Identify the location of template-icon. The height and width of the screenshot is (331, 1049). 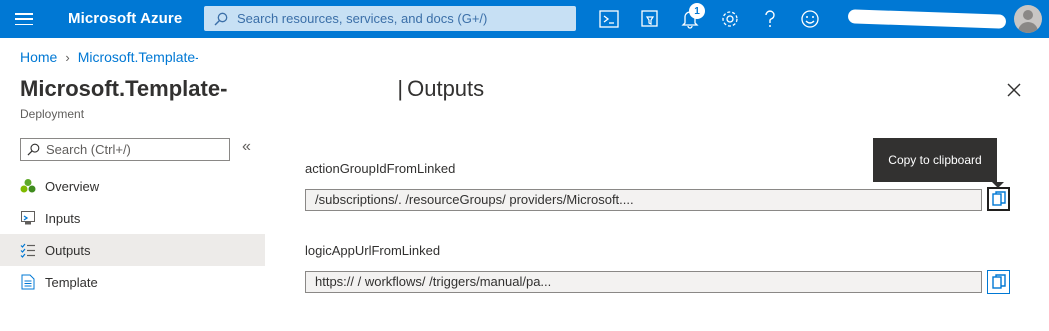
(28, 282).